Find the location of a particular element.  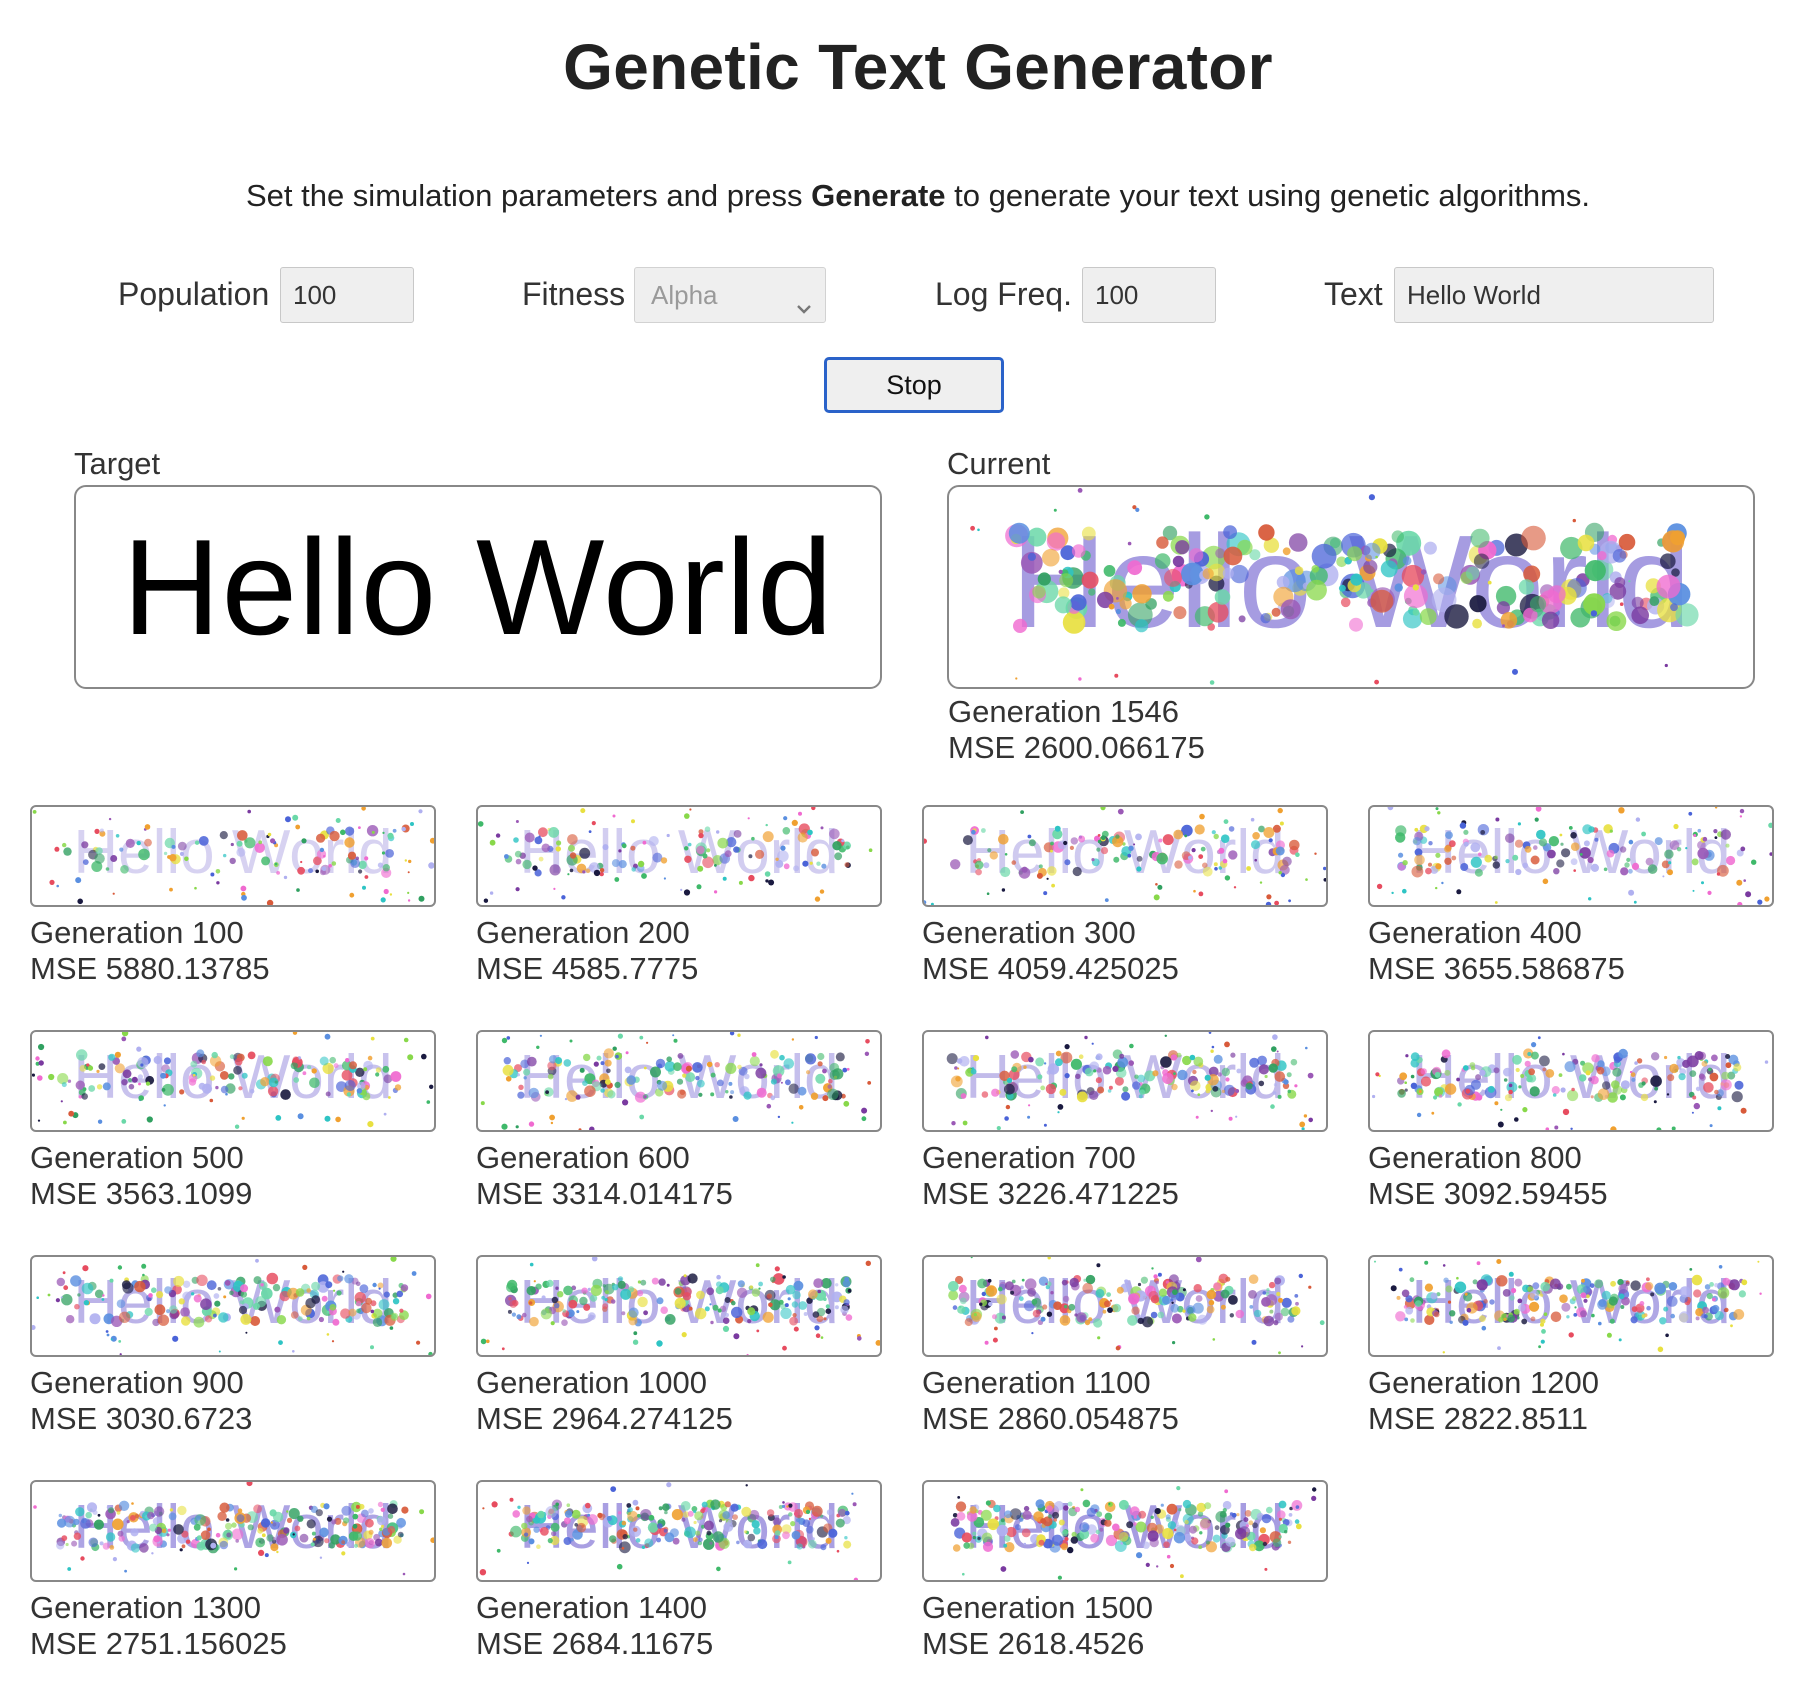

text-input: Hello World is located at coordinates (1554, 295).